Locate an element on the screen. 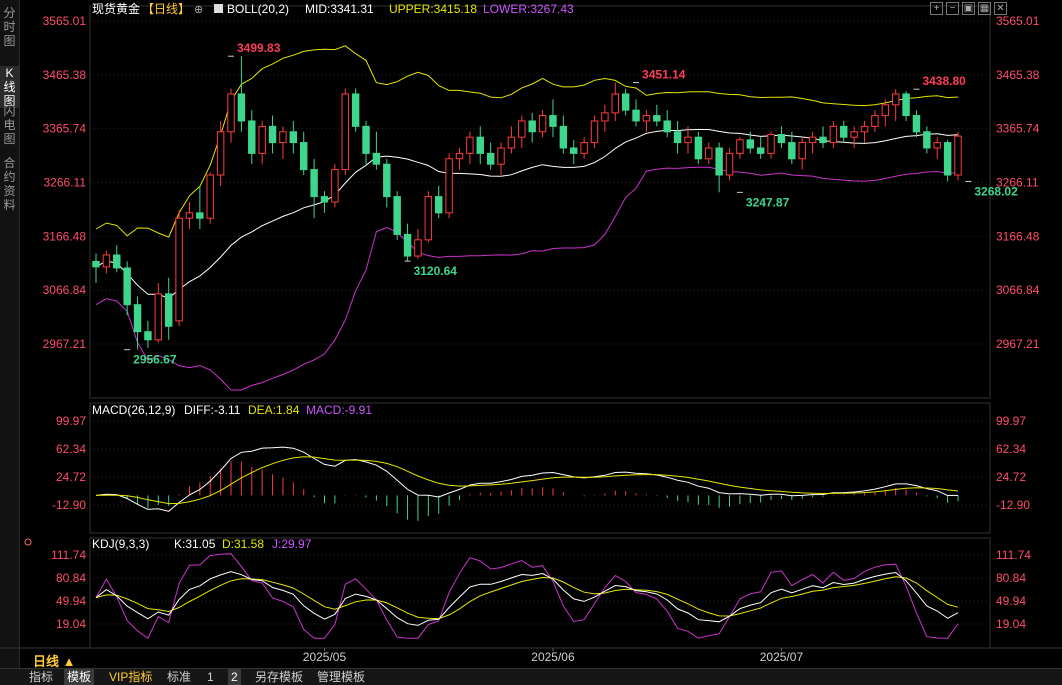 The image size is (1062, 685). close-icon: ✕ is located at coordinates (1000, 8).